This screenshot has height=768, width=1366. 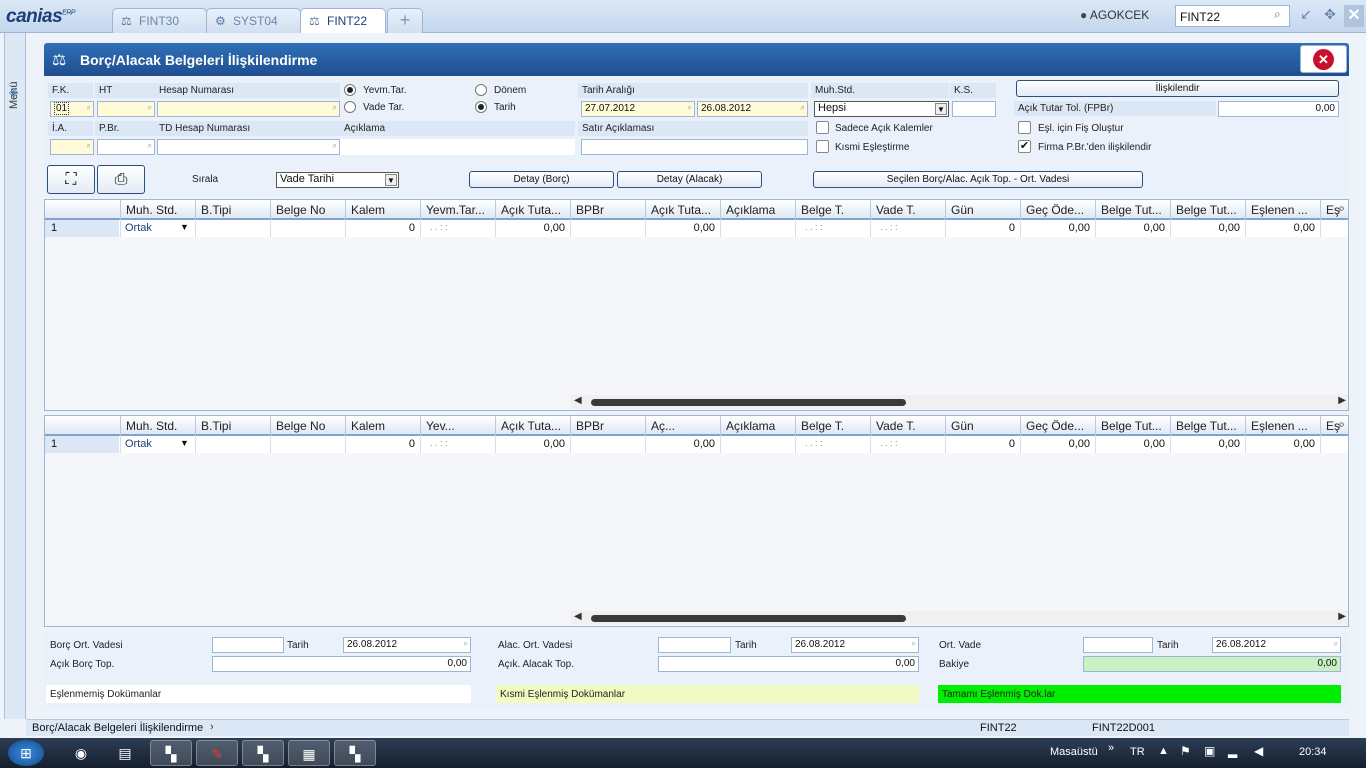 What do you see at coordinates (71, 179) in the screenshot?
I see `binoculars-button: ⛶` at bounding box center [71, 179].